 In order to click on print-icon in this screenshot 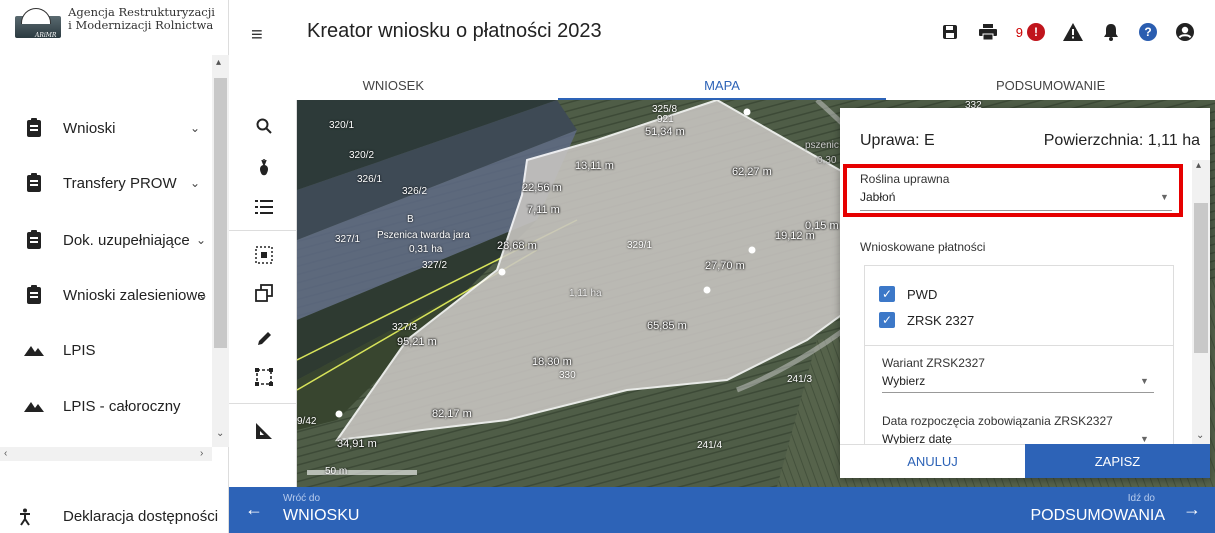, I will do `click(988, 32)`.